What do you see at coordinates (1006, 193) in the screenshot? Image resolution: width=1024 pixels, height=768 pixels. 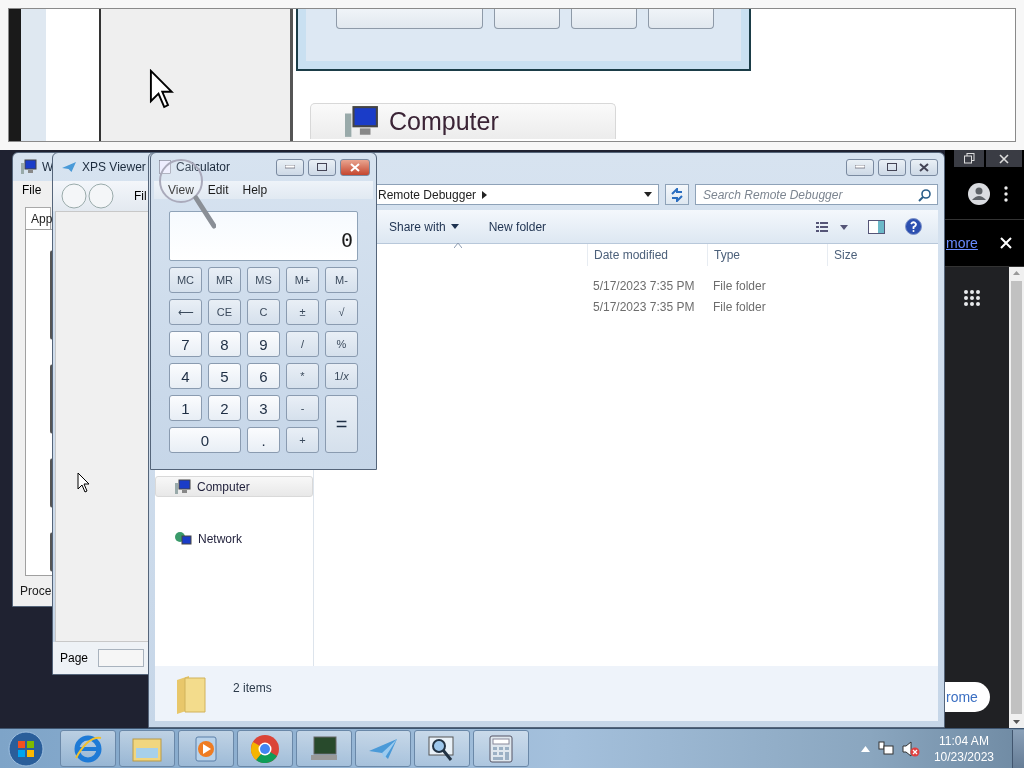 I see `more-options-icon` at bounding box center [1006, 193].